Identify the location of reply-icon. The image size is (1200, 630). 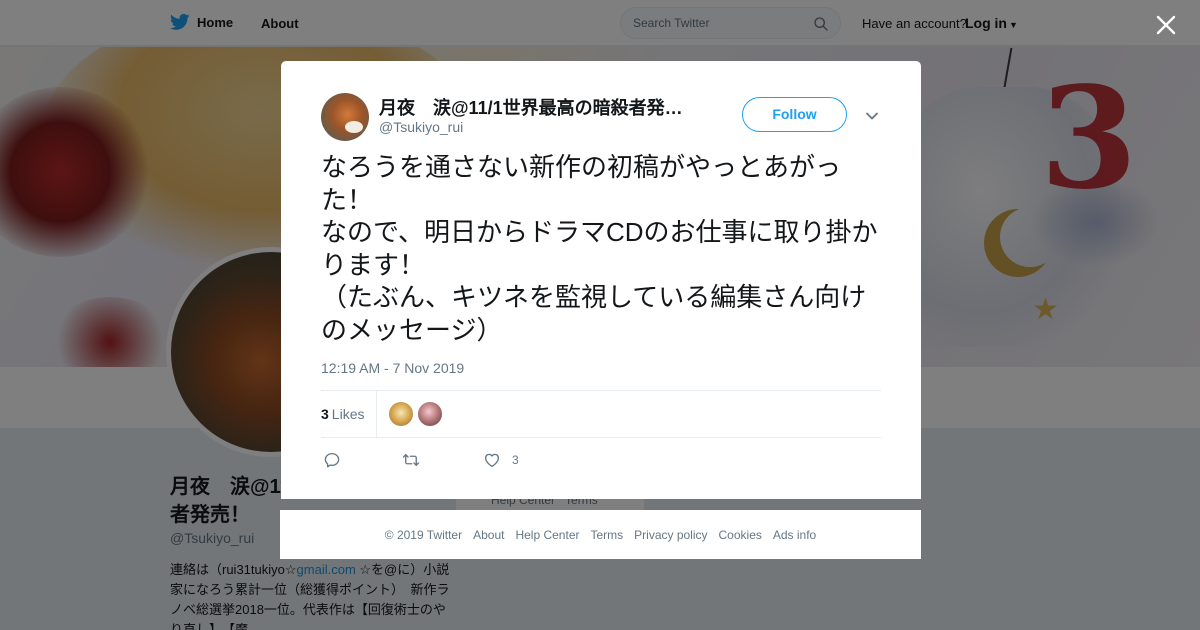
(332, 460).